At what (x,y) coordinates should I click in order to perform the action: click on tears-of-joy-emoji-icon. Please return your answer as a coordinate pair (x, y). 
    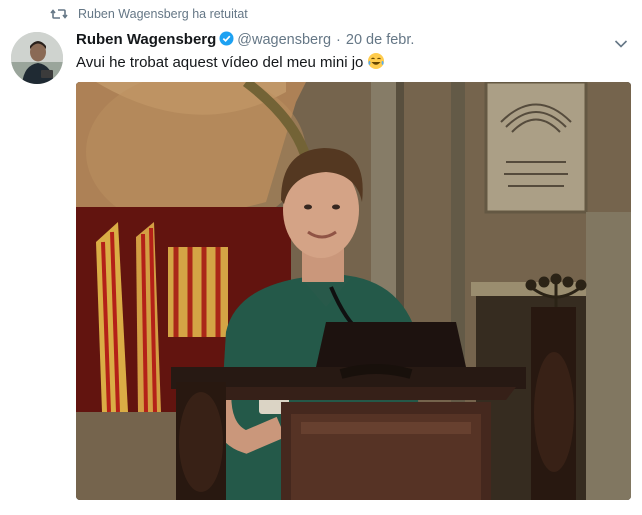
    Looking at the image, I should click on (376, 61).